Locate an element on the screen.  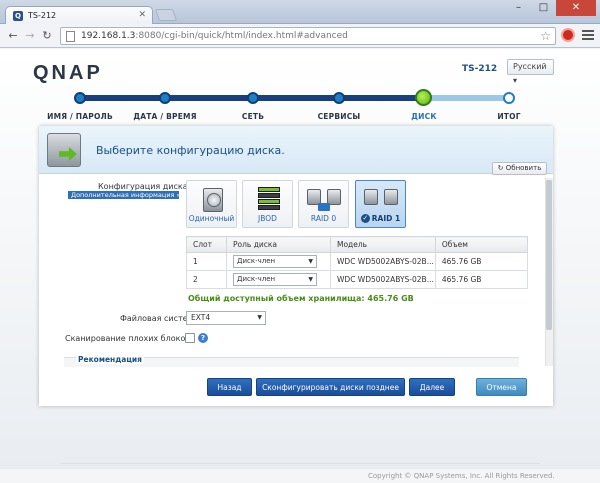
hard-disk-icon is located at coordinates (64, 150).